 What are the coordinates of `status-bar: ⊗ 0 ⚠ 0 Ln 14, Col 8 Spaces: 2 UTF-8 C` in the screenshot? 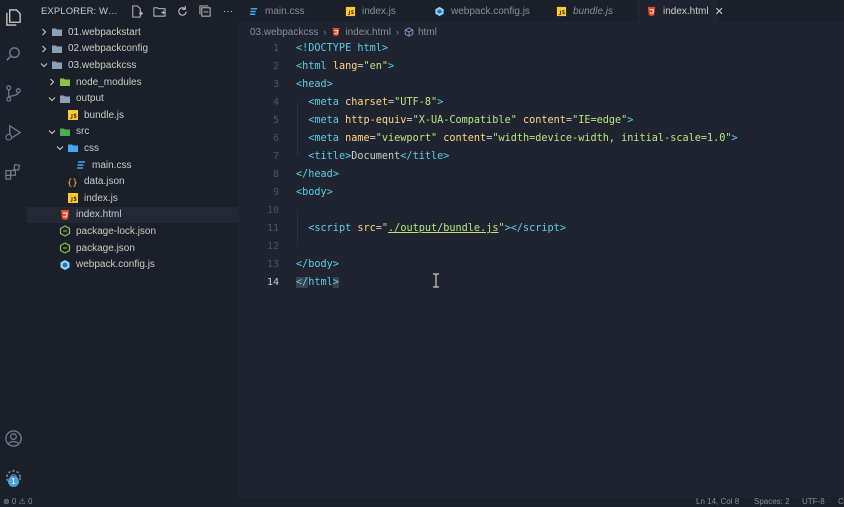 It's located at (422, 502).